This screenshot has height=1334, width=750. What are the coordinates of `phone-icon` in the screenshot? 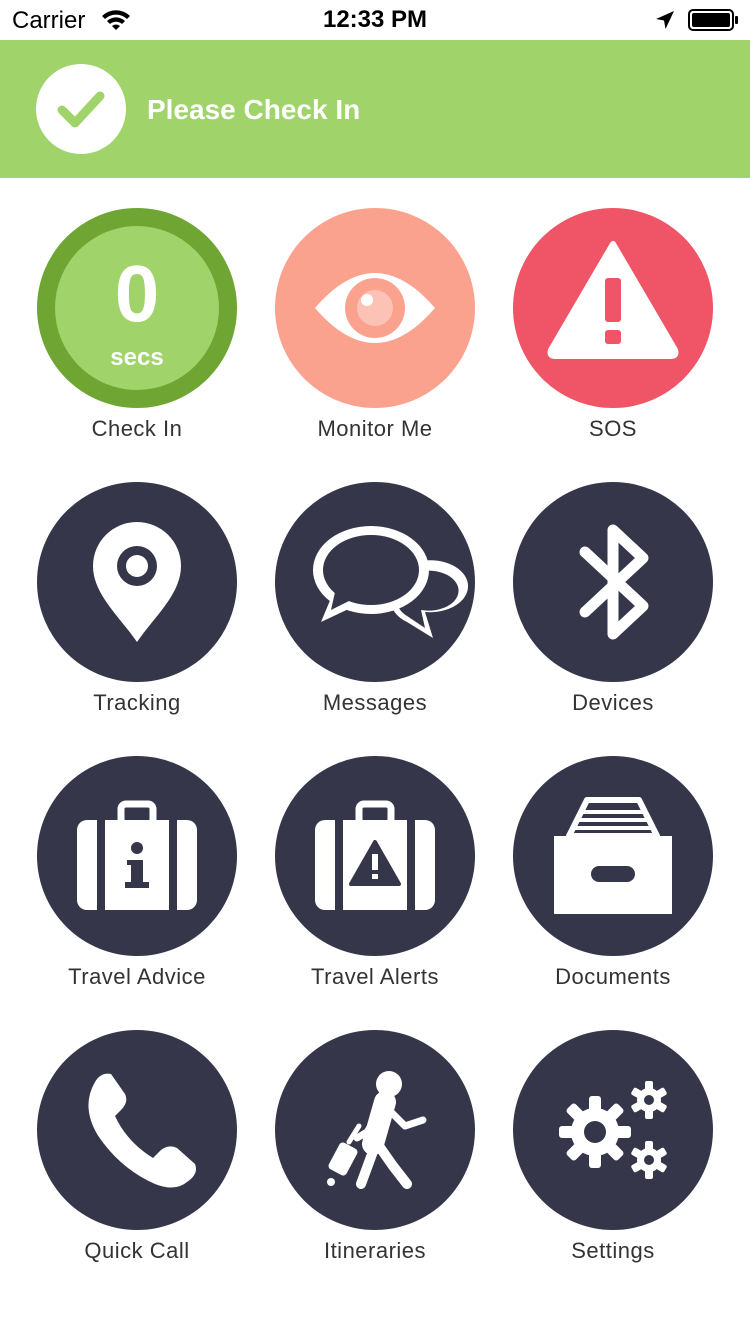 It's located at (137, 1130).